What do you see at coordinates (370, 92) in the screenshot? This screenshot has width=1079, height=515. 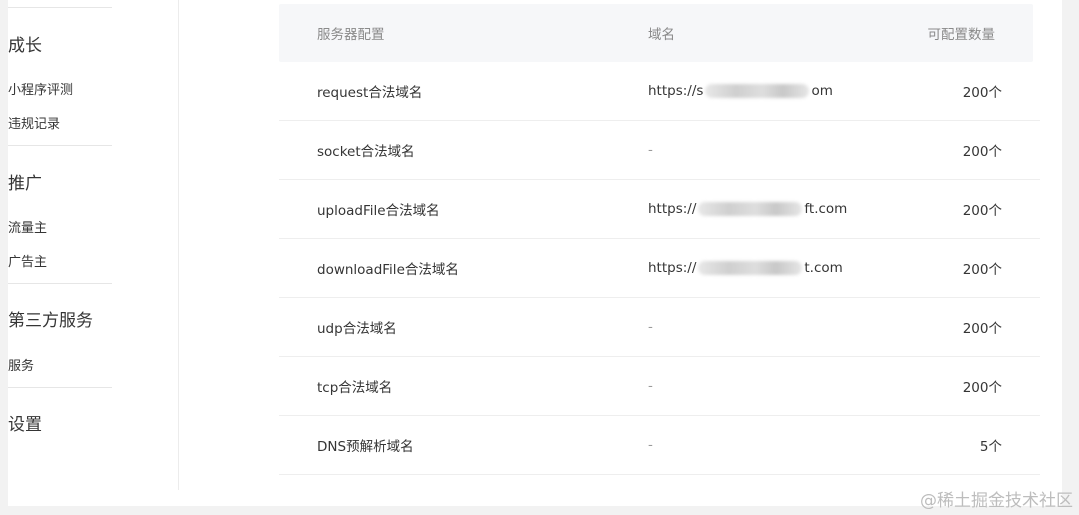 I see `cell-config: request合法域名` at bounding box center [370, 92].